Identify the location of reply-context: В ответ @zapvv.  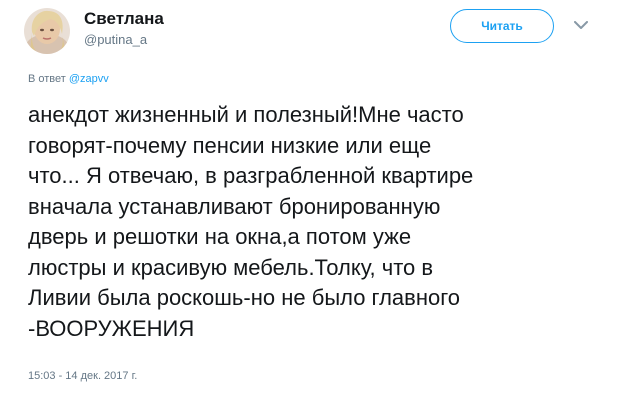
(68, 79).